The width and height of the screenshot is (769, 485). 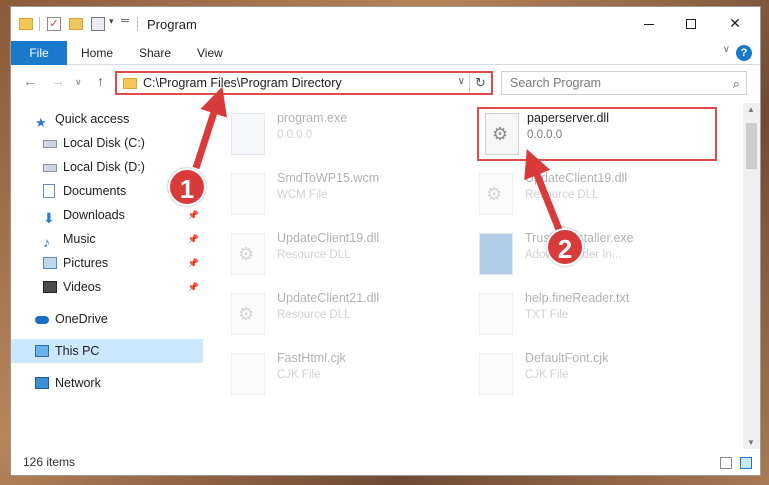 What do you see at coordinates (385, 24) in the screenshot?
I see `title-bar: ✓ ▾ ═ Program ✕` at bounding box center [385, 24].